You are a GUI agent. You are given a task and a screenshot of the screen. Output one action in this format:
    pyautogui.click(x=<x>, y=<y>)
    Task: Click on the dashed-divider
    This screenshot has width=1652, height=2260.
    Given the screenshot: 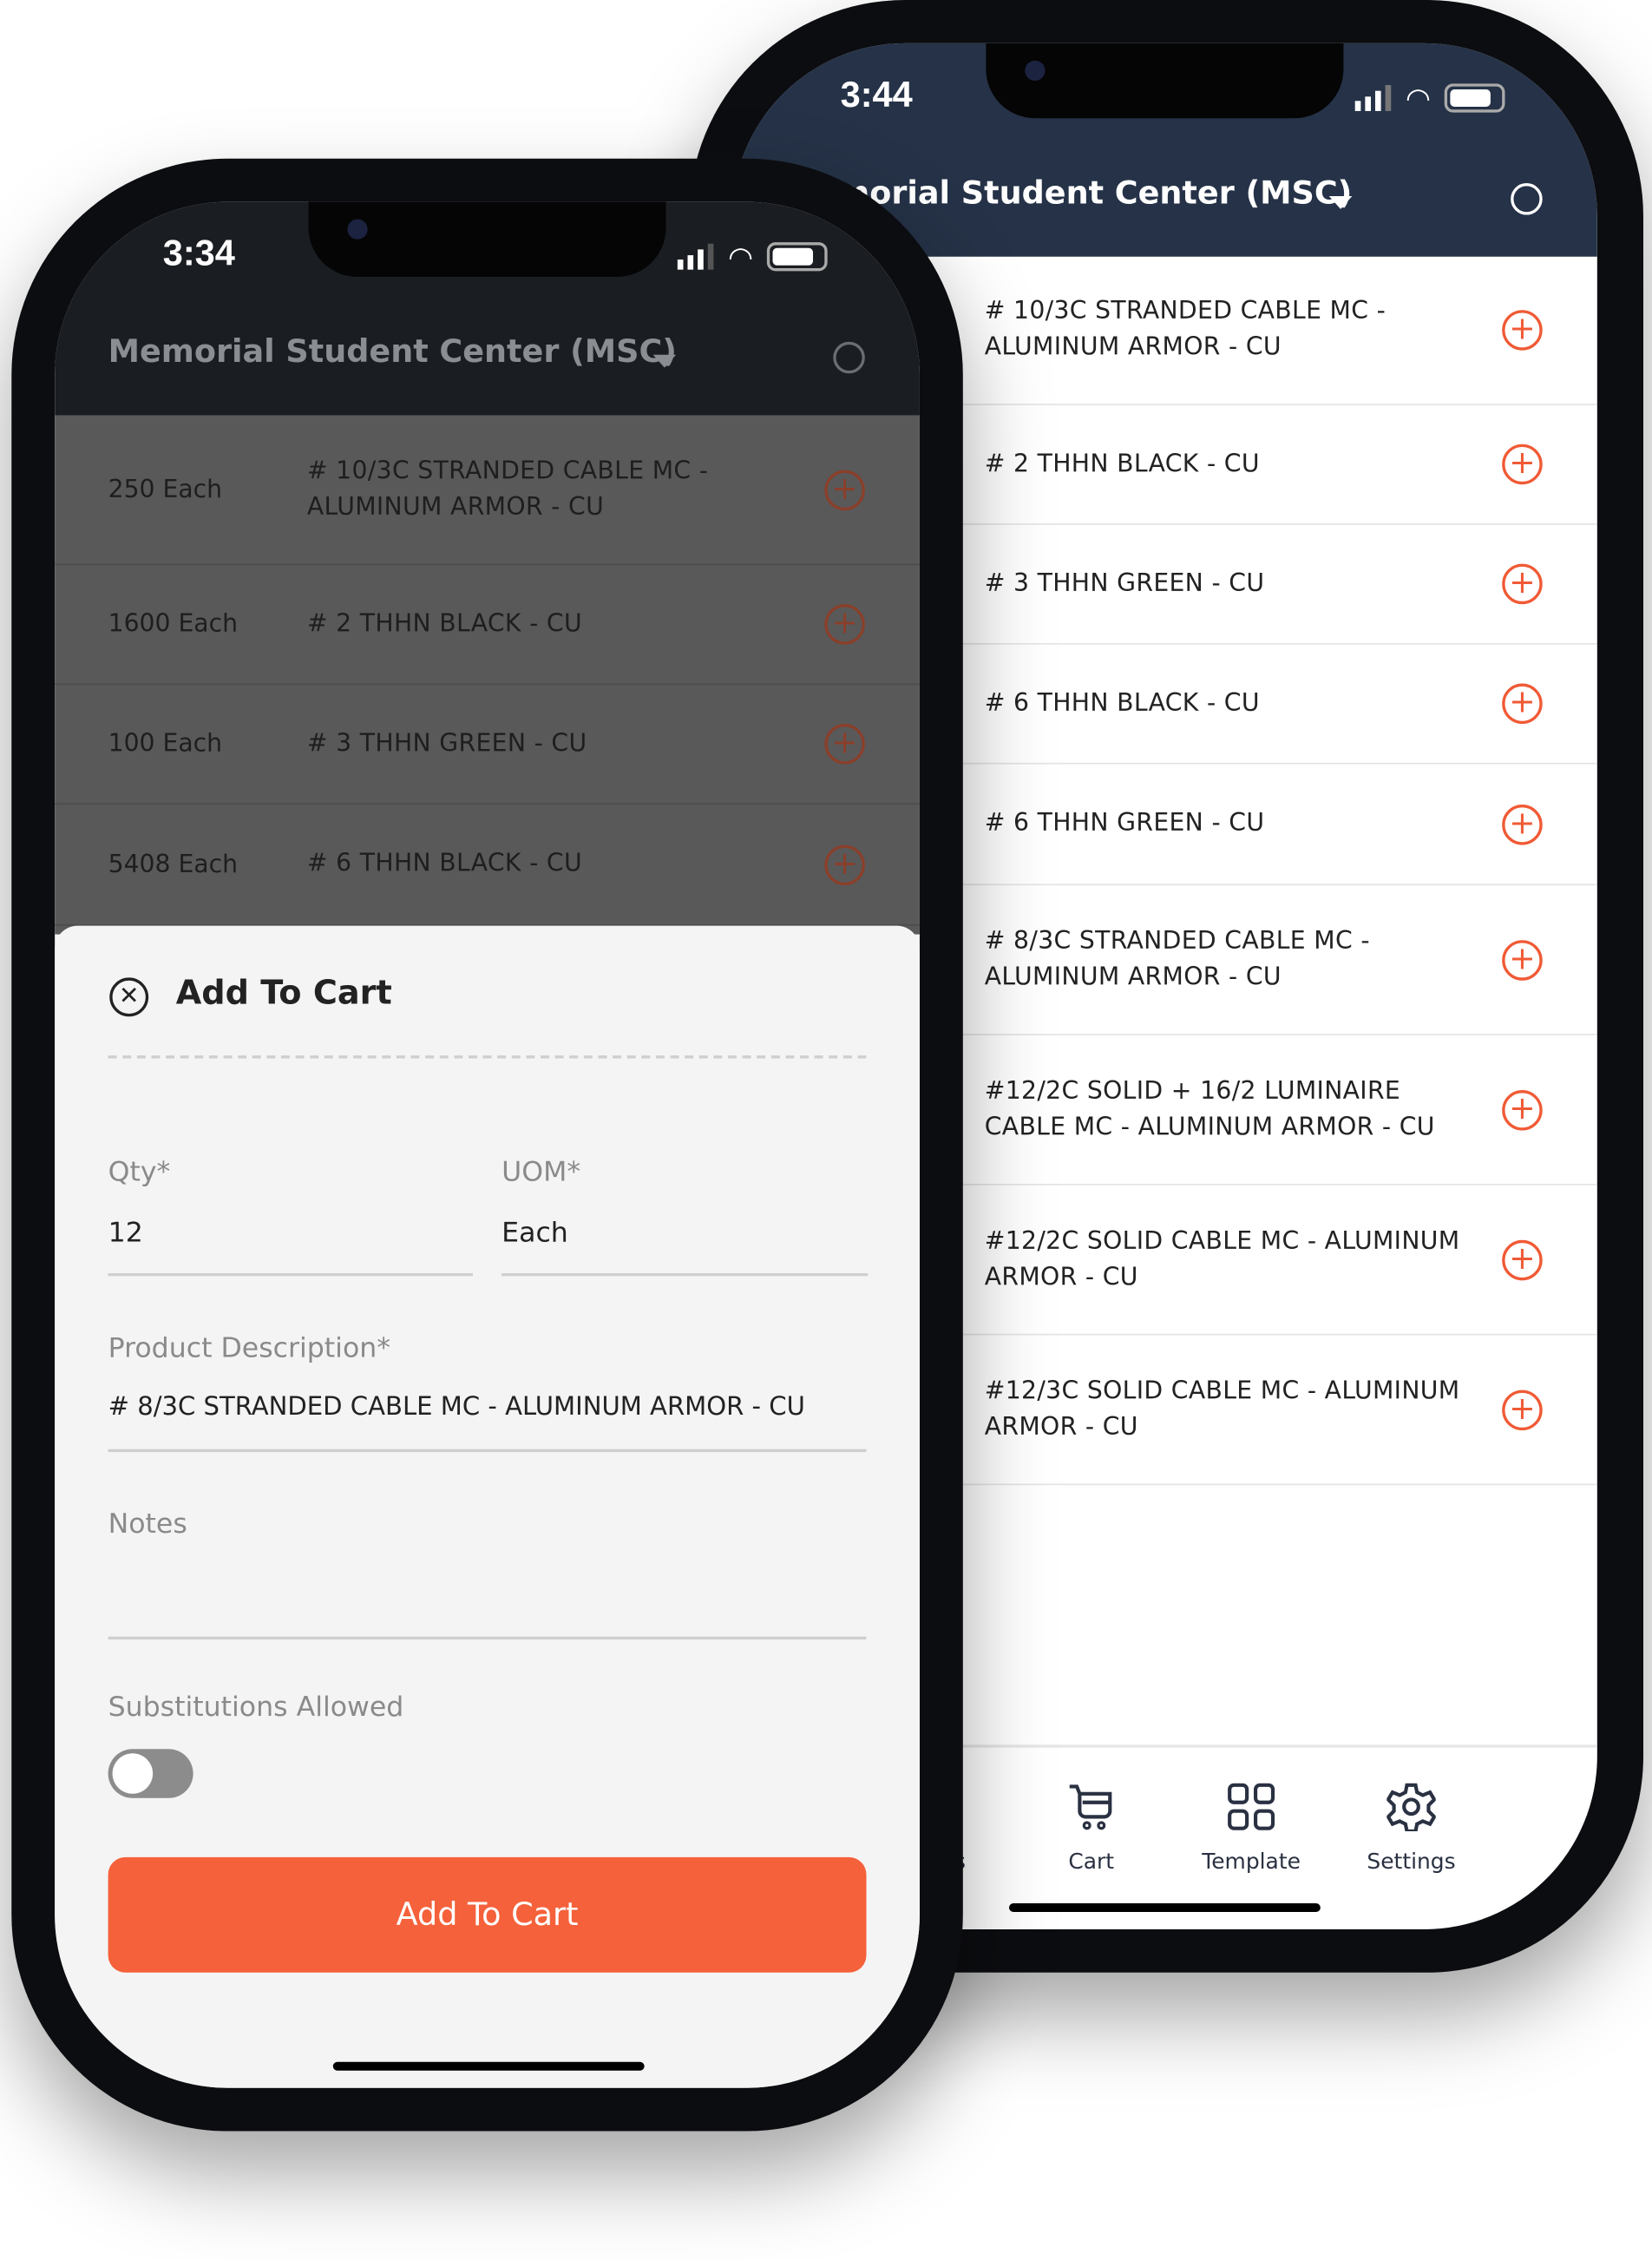 What is the action you would take?
    pyautogui.click(x=488, y=1057)
    